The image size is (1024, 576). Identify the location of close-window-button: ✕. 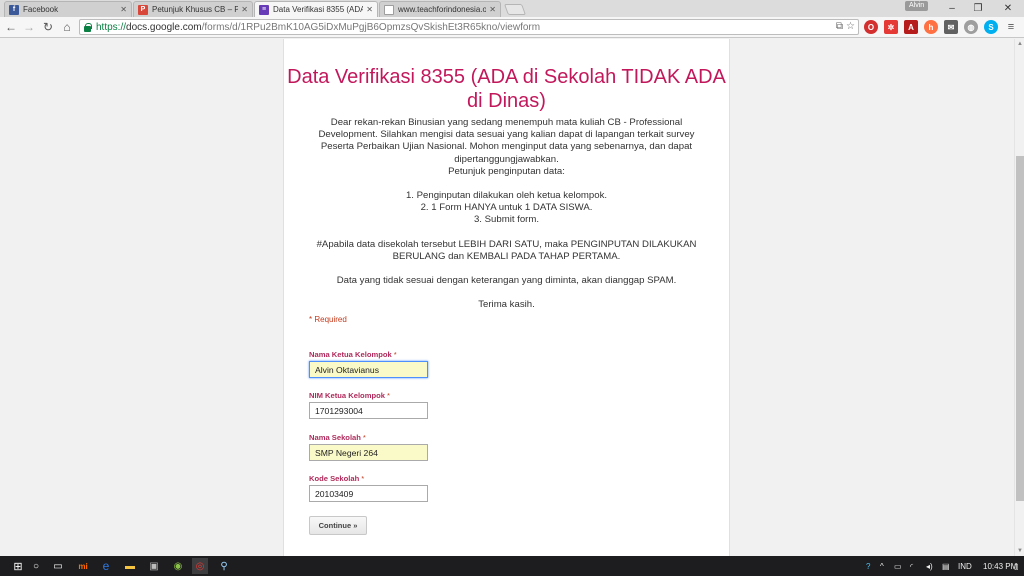
(1008, 8).